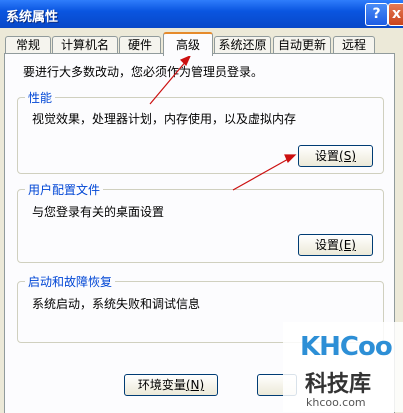  Describe the element at coordinates (168, 82) in the screenshot. I see `arrow-to-advanced-tab` at that location.